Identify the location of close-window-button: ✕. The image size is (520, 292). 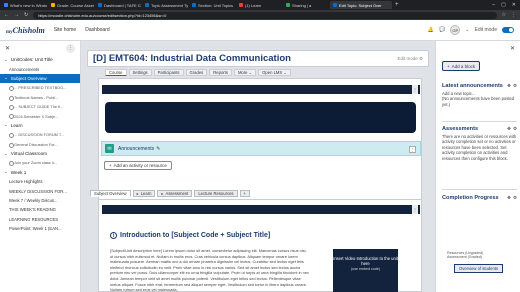
(514, 5).